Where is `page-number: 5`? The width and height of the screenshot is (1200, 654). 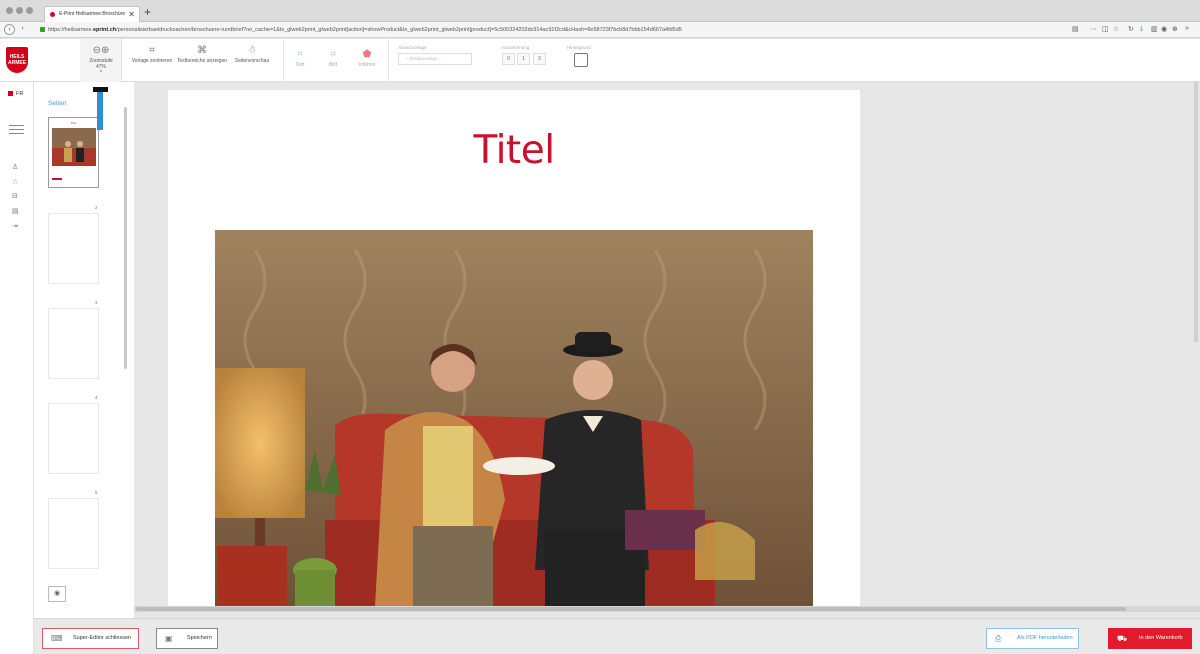 page-number: 5 is located at coordinates (96, 492).